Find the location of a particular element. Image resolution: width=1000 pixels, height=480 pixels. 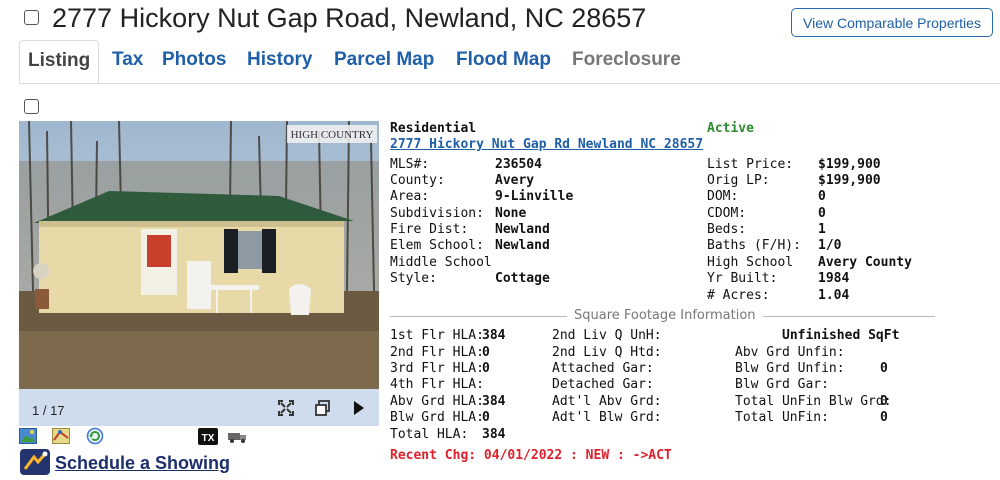

tab-history: History is located at coordinates (279, 62).